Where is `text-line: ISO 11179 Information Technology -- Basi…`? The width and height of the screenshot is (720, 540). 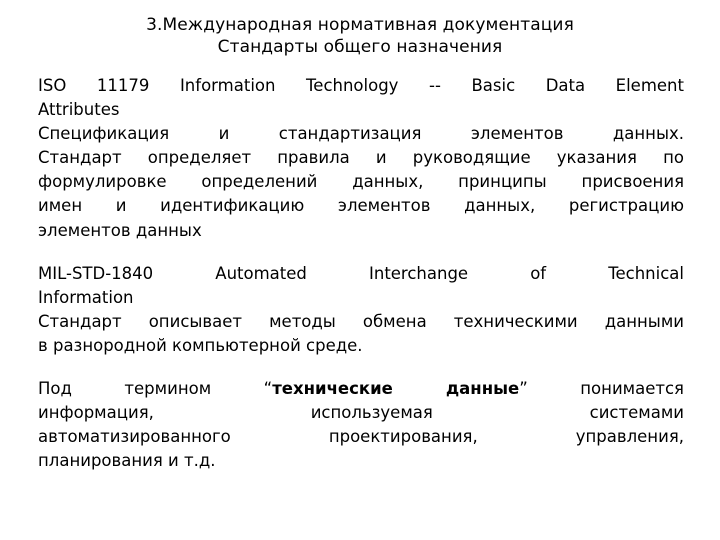 text-line: ISO 11179 Information Technology -- Basi… is located at coordinates (361, 85).